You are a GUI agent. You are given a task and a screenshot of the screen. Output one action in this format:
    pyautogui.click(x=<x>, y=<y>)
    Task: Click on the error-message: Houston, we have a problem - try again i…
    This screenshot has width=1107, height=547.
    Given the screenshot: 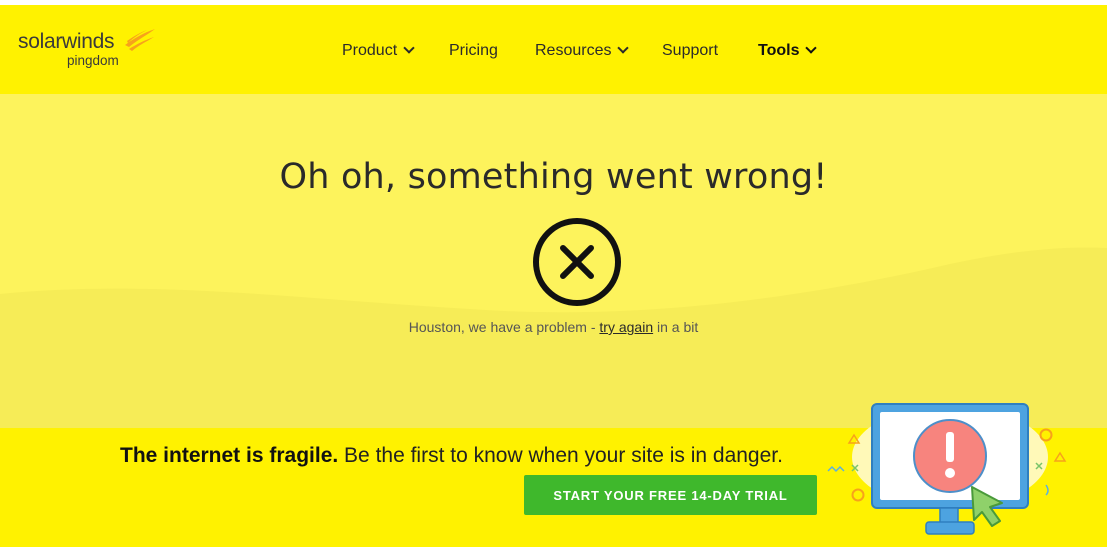 What is the action you would take?
    pyautogui.click(x=553, y=327)
    